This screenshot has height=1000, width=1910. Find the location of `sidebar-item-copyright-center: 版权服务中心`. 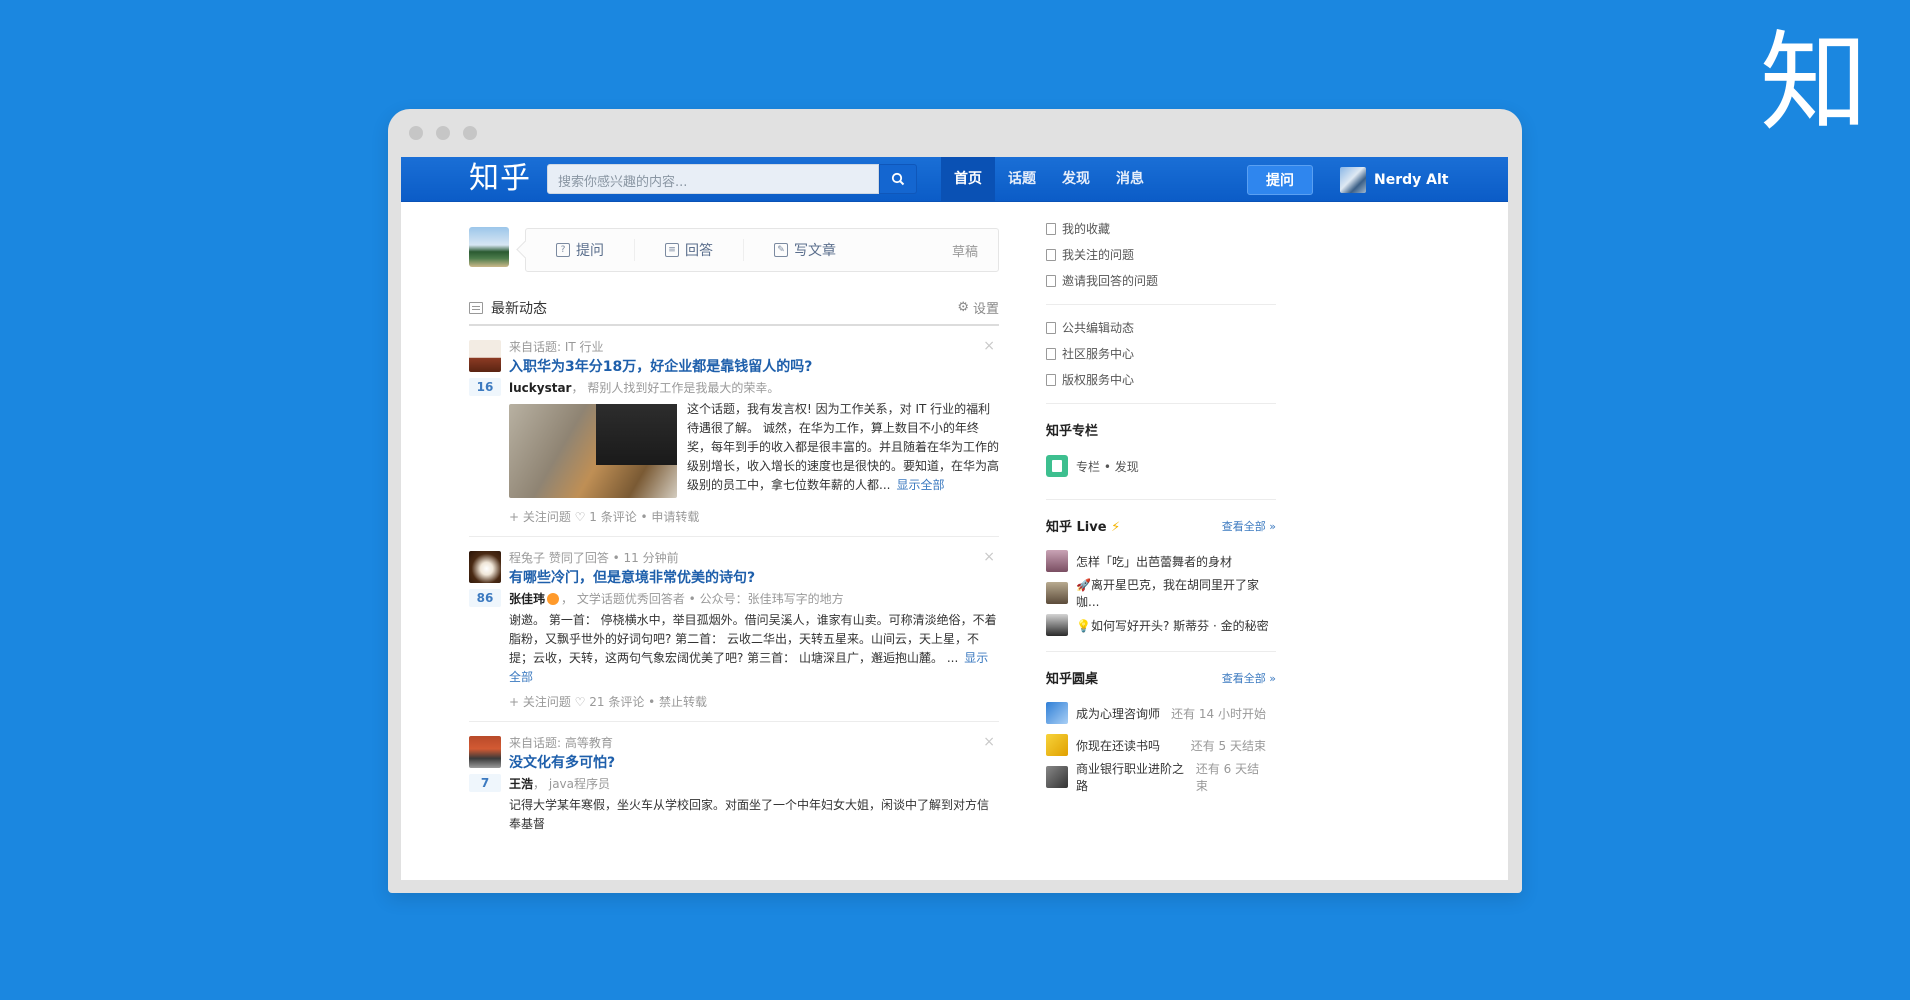

sidebar-item-copyright-center: 版权服务中心 is located at coordinates (1161, 380).